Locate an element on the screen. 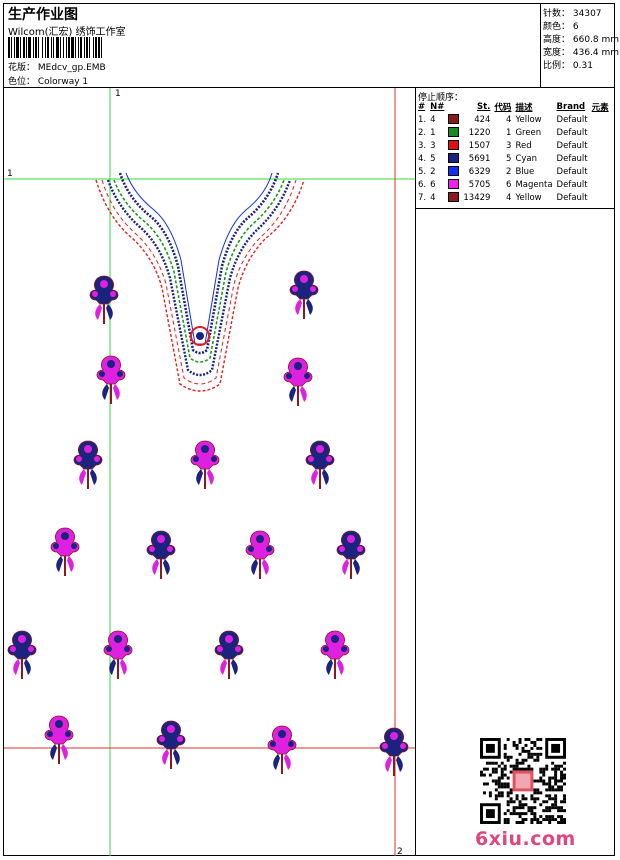 The image size is (620, 860). guide-label-left: 1 is located at coordinates (10, 174).